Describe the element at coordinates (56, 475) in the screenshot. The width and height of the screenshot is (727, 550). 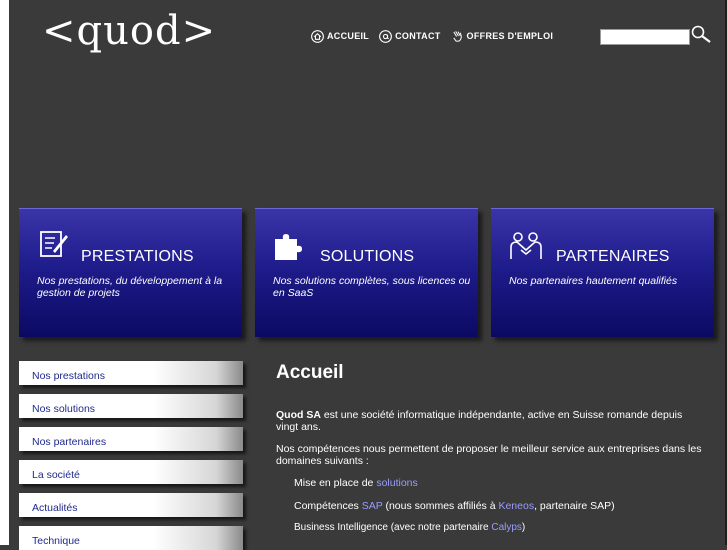
I see `sidebar-item-label: La société` at that location.